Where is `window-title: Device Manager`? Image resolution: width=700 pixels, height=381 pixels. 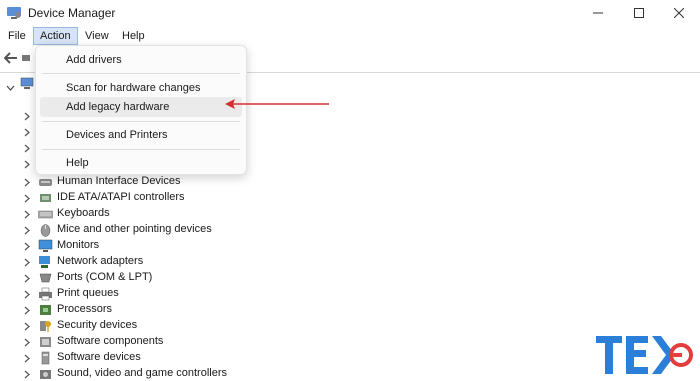 window-title: Device Manager is located at coordinates (72, 13).